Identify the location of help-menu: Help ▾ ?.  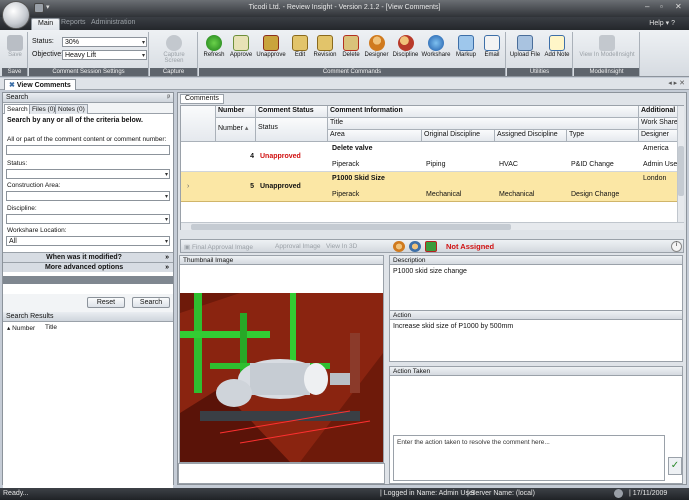
(662, 23).